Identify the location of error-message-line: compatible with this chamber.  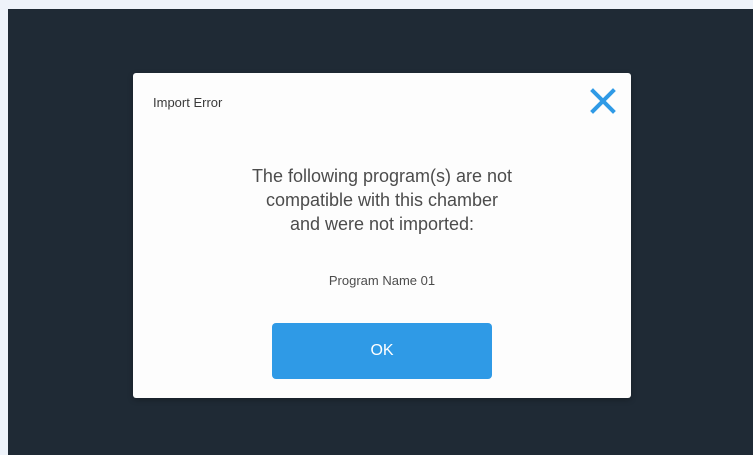
(382, 200).